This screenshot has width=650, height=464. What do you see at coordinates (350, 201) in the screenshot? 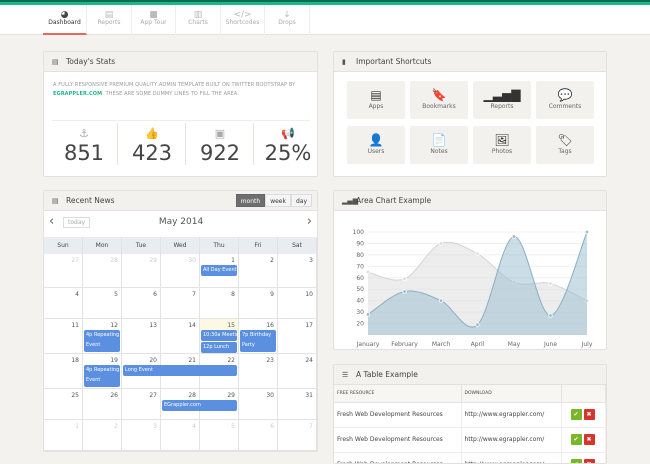
I see `signal-icon: ▂▄▆` at bounding box center [350, 201].